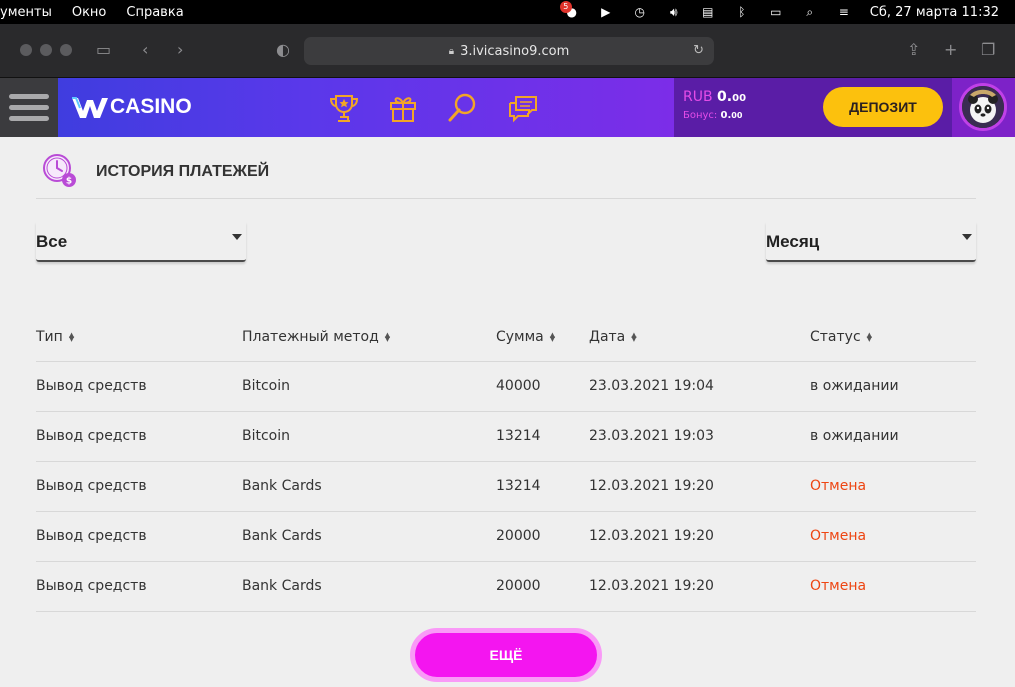 The height and width of the screenshot is (687, 1015). Describe the element at coordinates (742, 12) in the screenshot. I see `bluetooth-icon: ᛒ` at that location.